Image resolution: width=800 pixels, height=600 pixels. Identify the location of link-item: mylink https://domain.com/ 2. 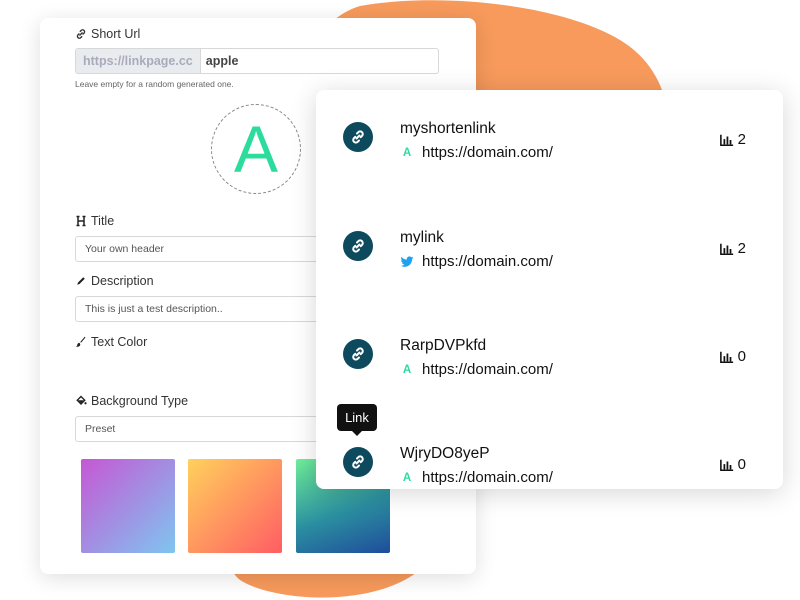
(549, 239).